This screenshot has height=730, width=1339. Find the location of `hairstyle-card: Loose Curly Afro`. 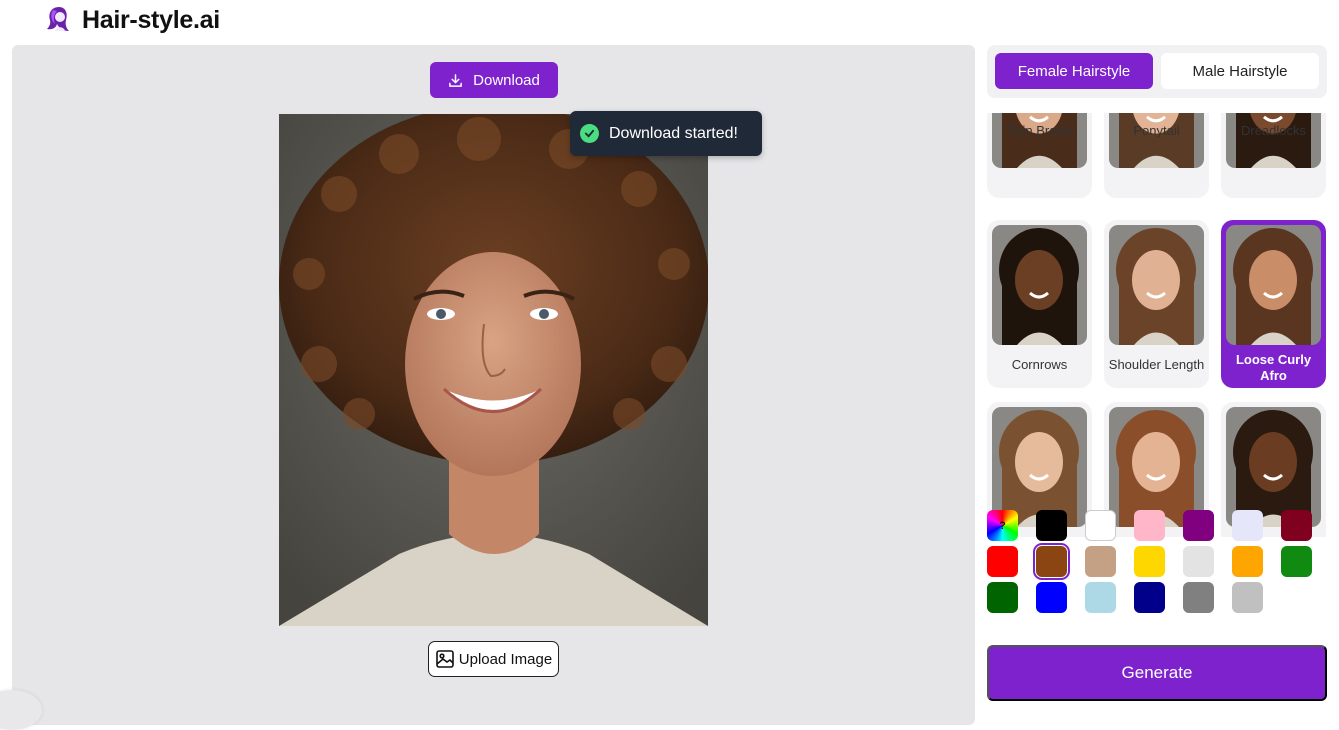

hairstyle-card: Loose Curly Afro is located at coordinates (1273, 304).